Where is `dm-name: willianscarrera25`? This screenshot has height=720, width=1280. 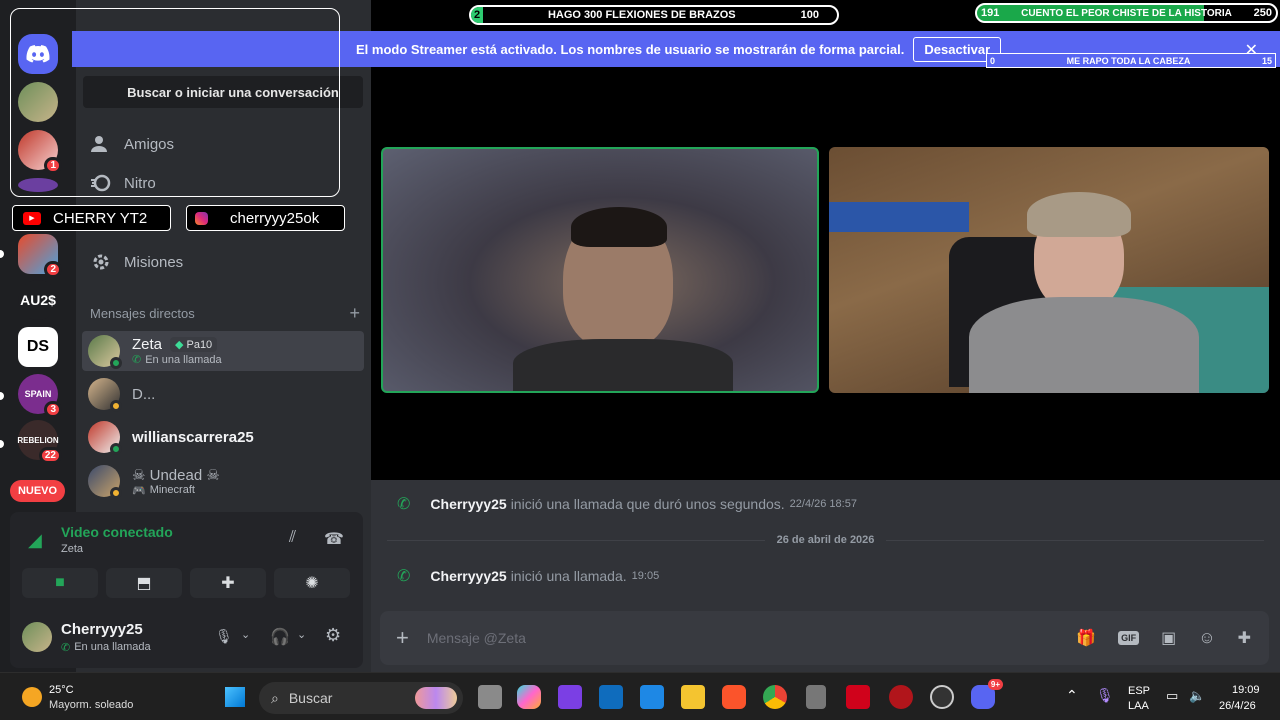 dm-name: willianscarrera25 is located at coordinates (193, 437).